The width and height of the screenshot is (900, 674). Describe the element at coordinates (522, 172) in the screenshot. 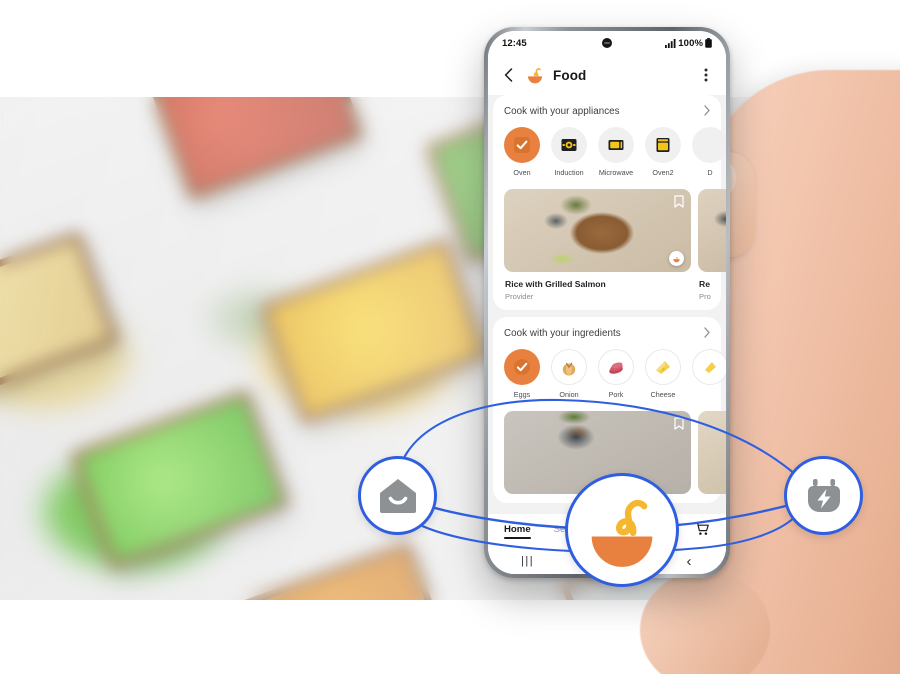

I see `appliance-label: Oven` at that location.